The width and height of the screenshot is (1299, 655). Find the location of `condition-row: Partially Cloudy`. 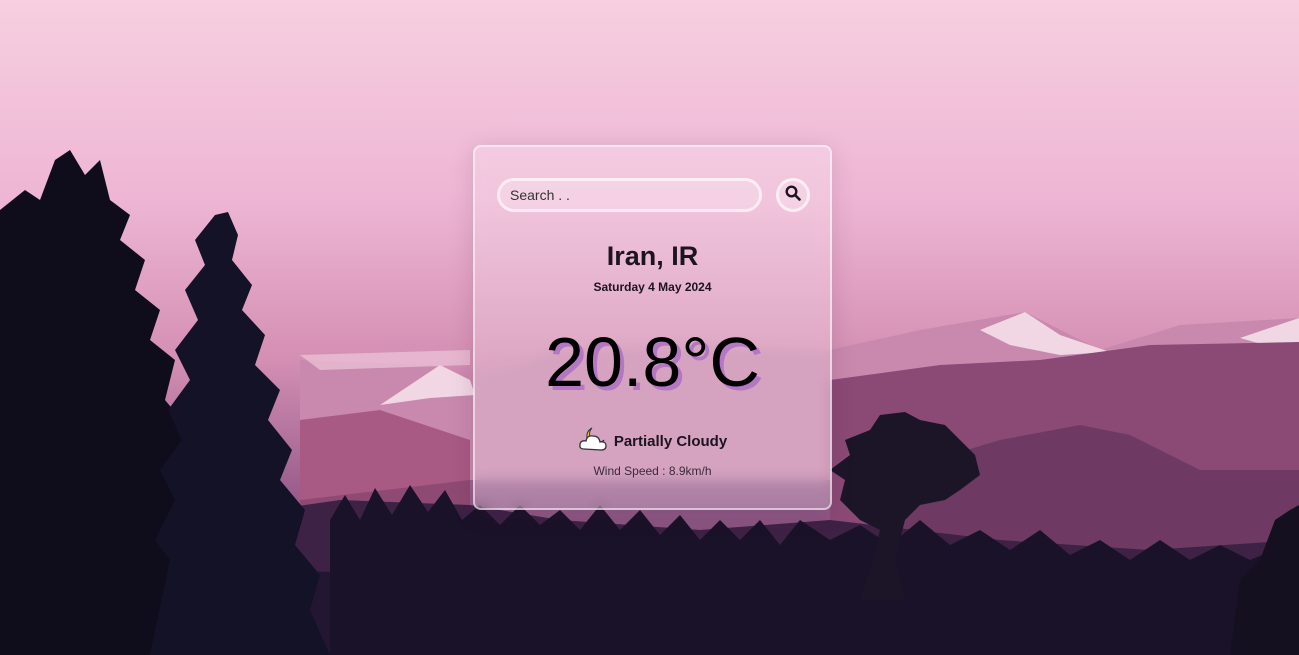

condition-row: Partially Cloudy is located at coordinates (652, 441).